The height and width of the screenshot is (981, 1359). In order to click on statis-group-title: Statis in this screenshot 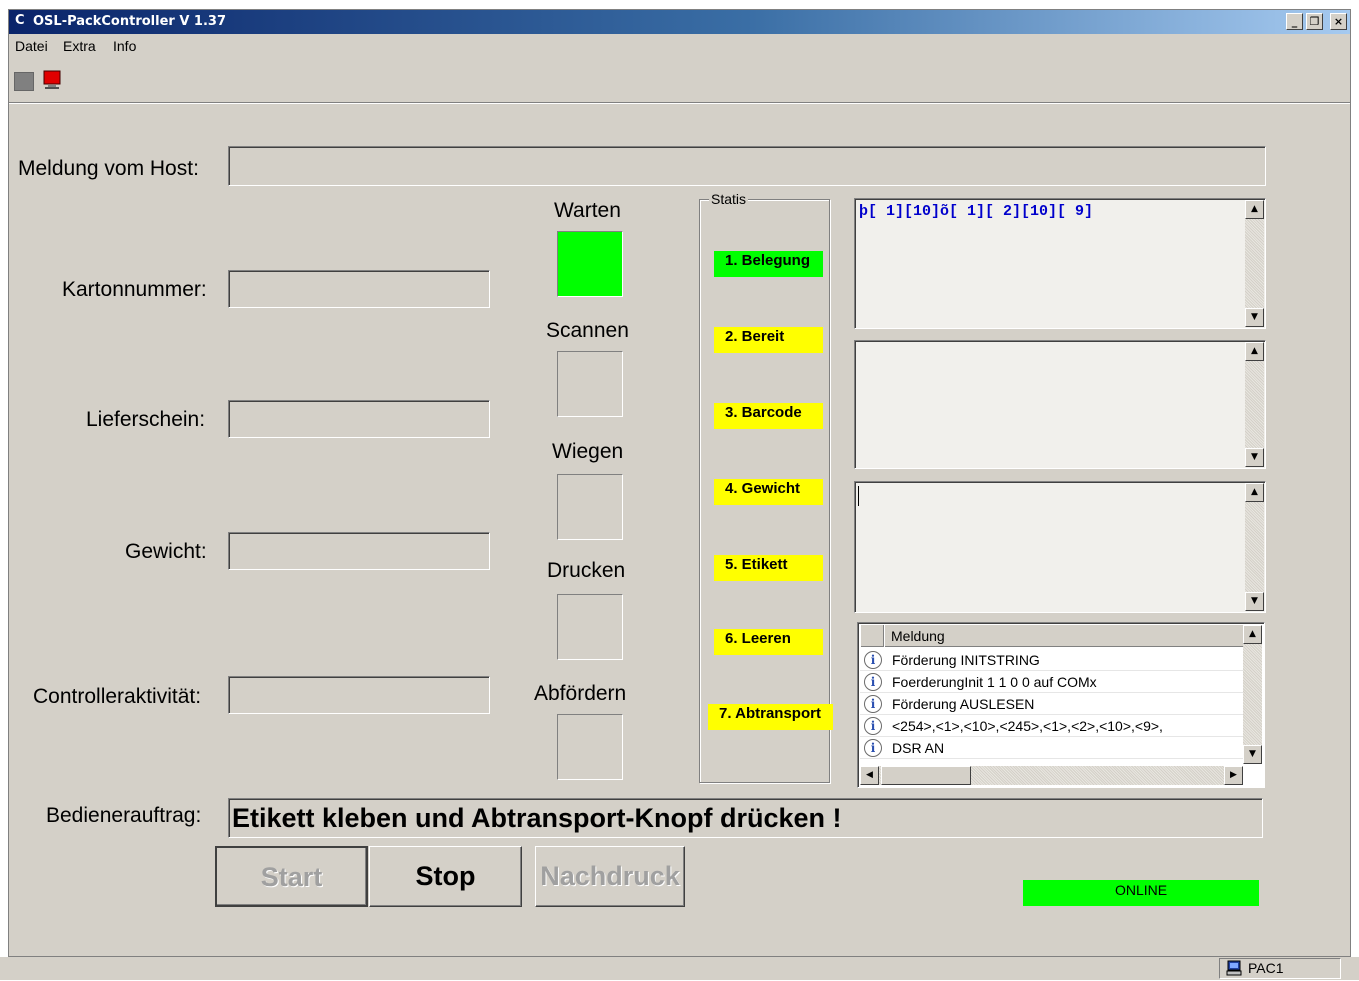, I will do `click(729, 199)`.